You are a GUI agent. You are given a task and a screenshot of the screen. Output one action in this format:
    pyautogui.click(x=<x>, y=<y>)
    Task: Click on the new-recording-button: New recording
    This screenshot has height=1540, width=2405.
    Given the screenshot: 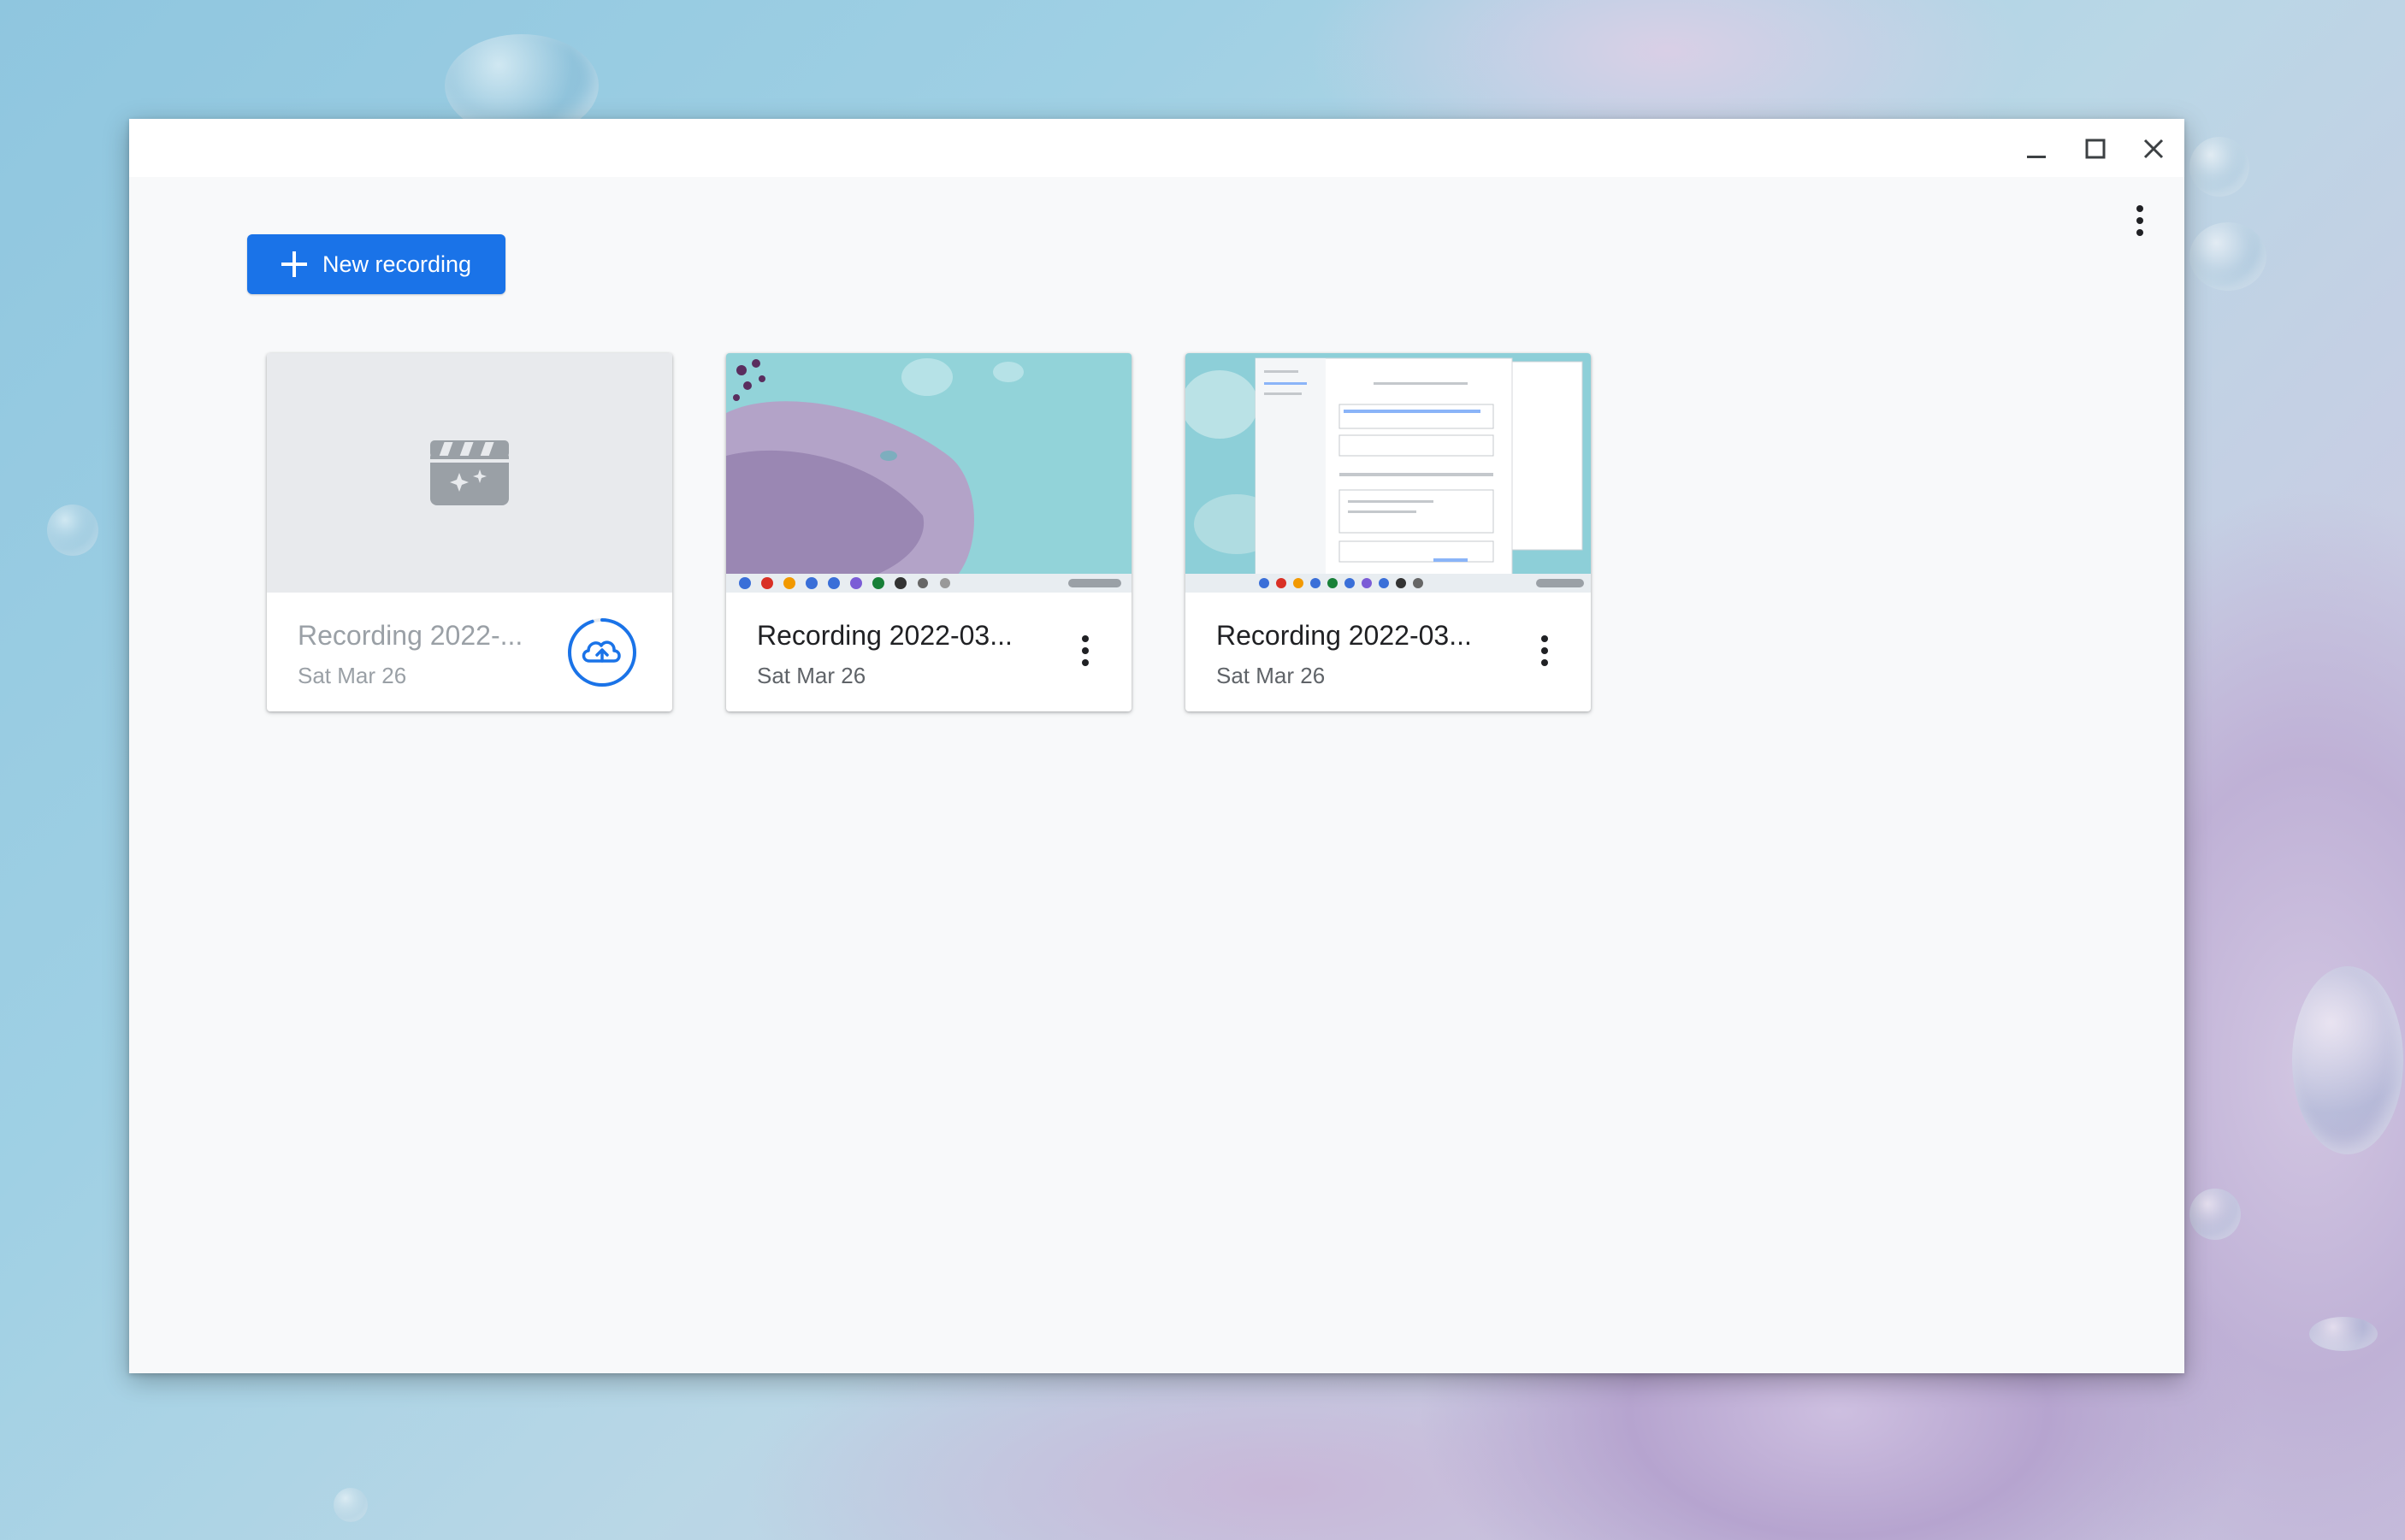 What is the action you would take?
    pyautogui.click(x=376, y=264)
    